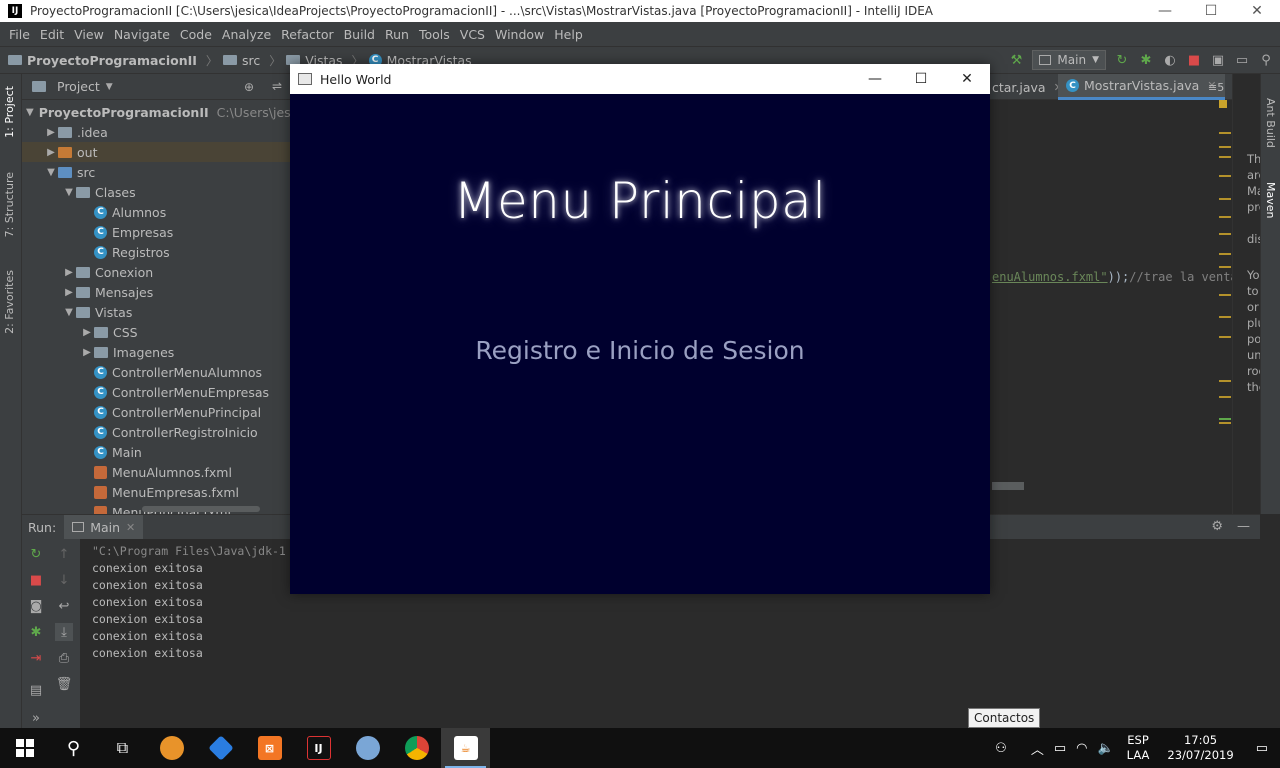  Describe the element at coordinates (1266, 60) in the screenshot. I see `search-everywhere-icon: ⚲` at that location.